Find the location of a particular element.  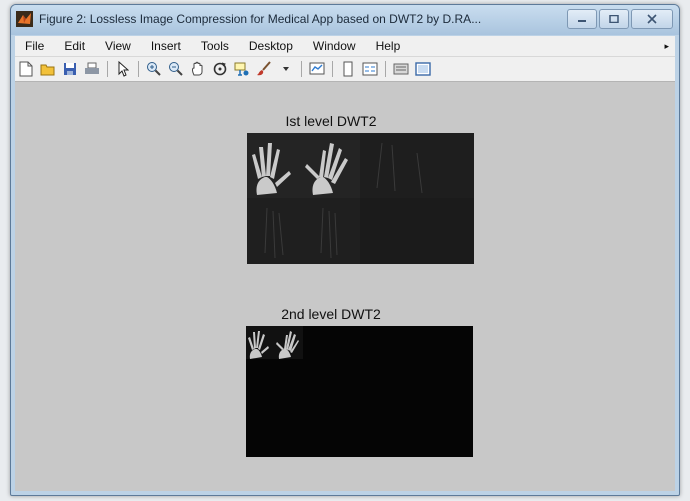

rotate-3d-icon is located at coordinates (220, 69).